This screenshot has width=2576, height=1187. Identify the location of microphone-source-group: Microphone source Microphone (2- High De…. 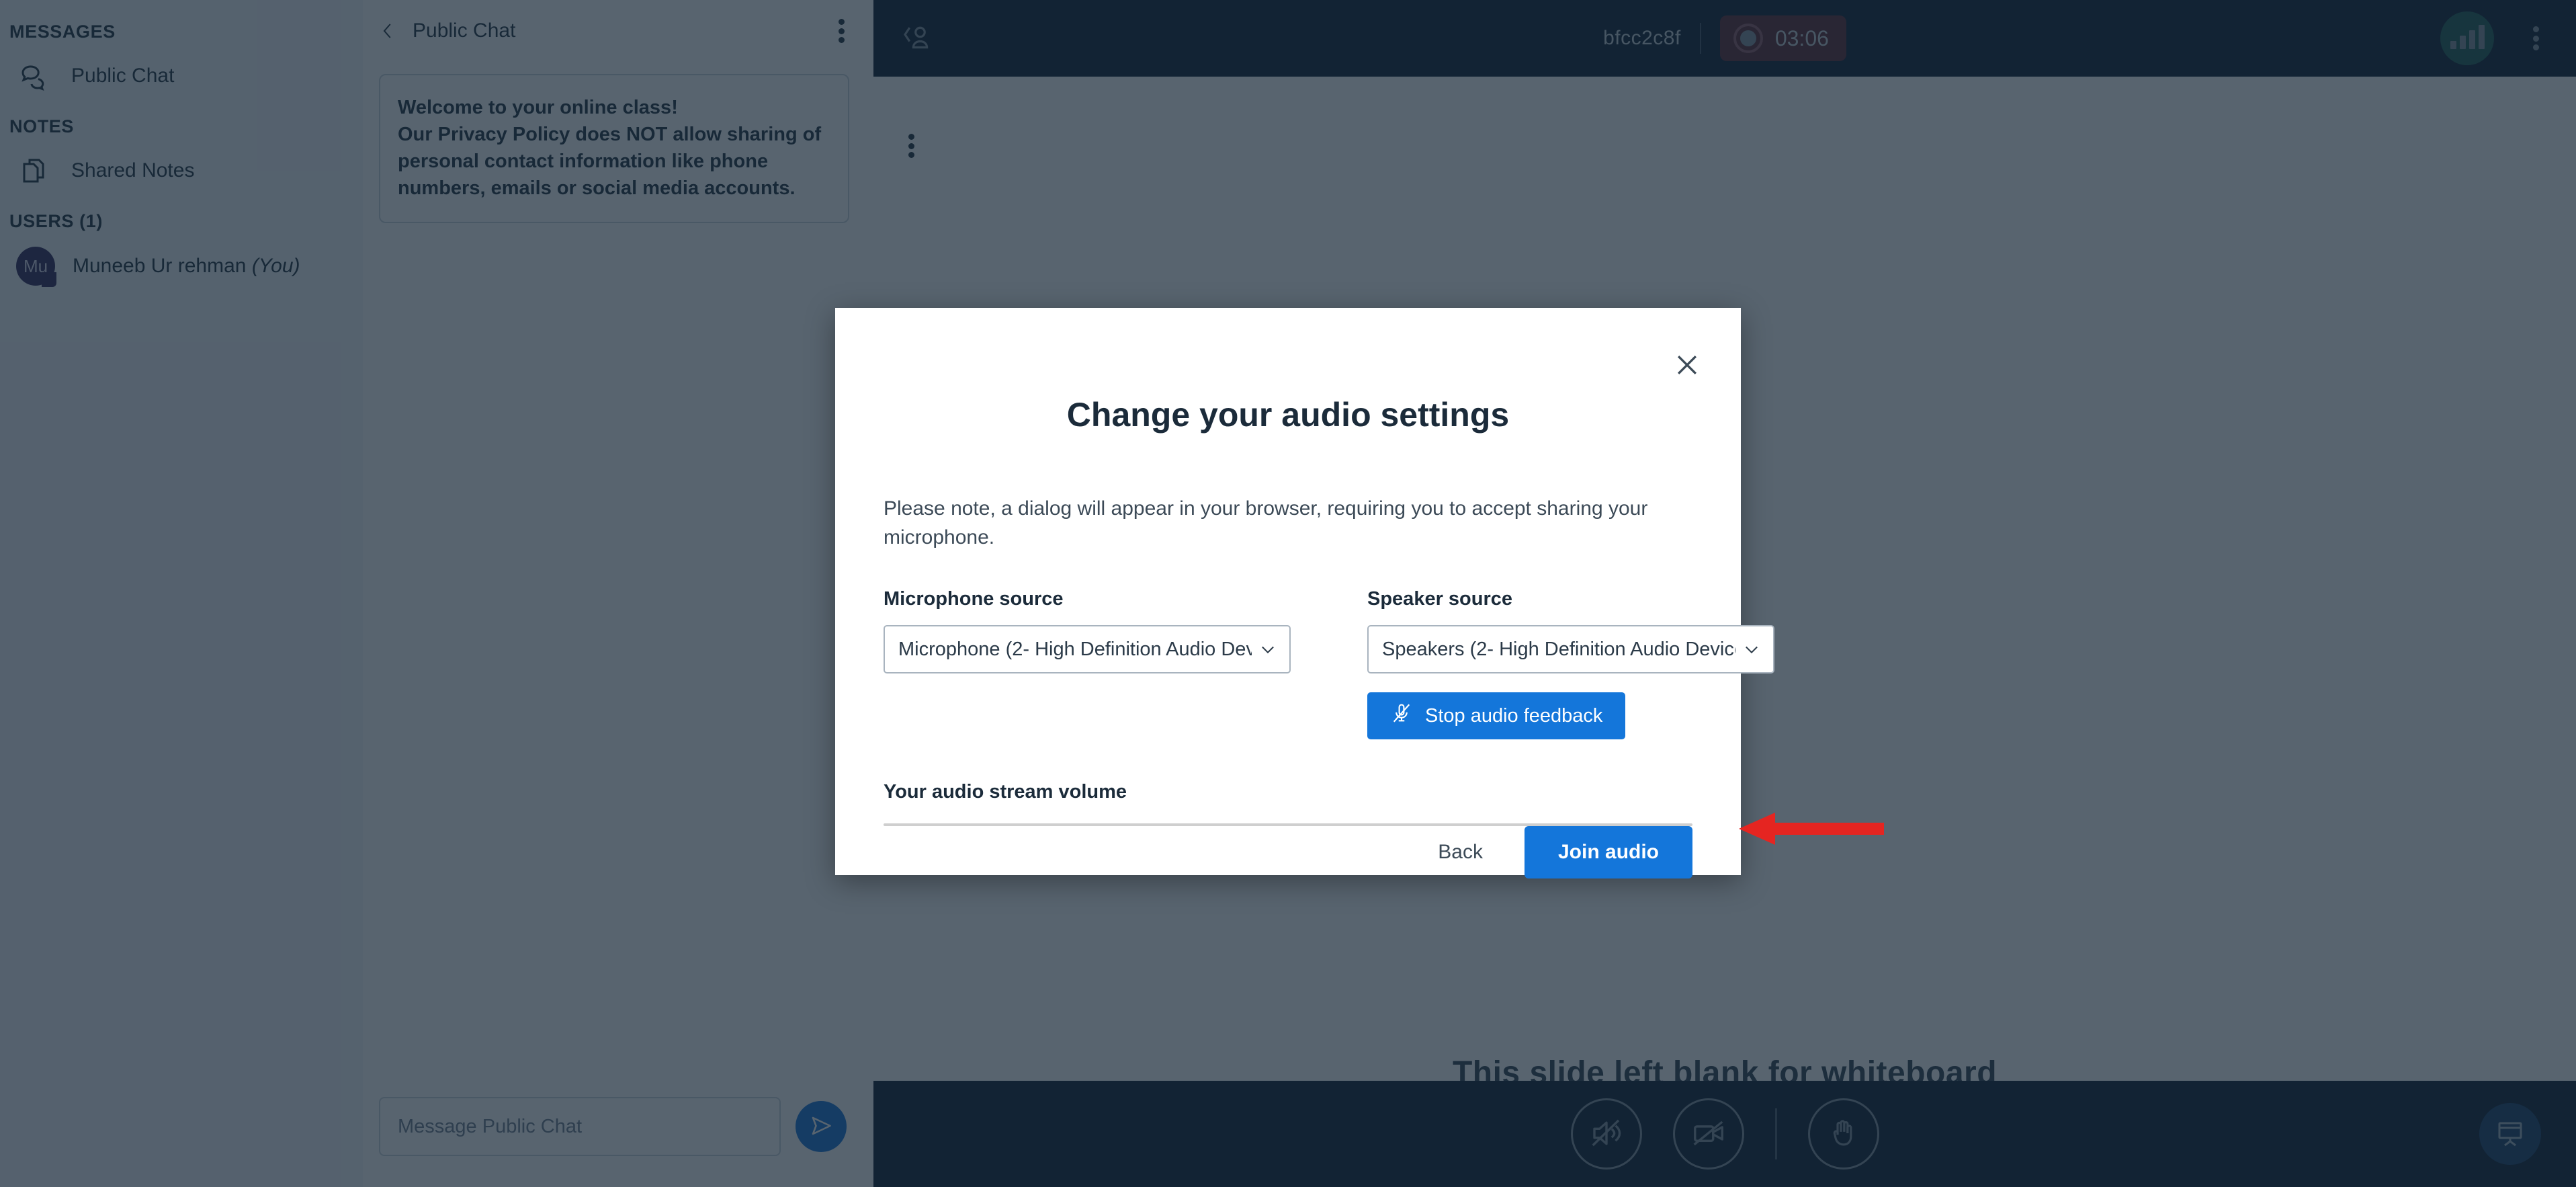
(1087, 663).